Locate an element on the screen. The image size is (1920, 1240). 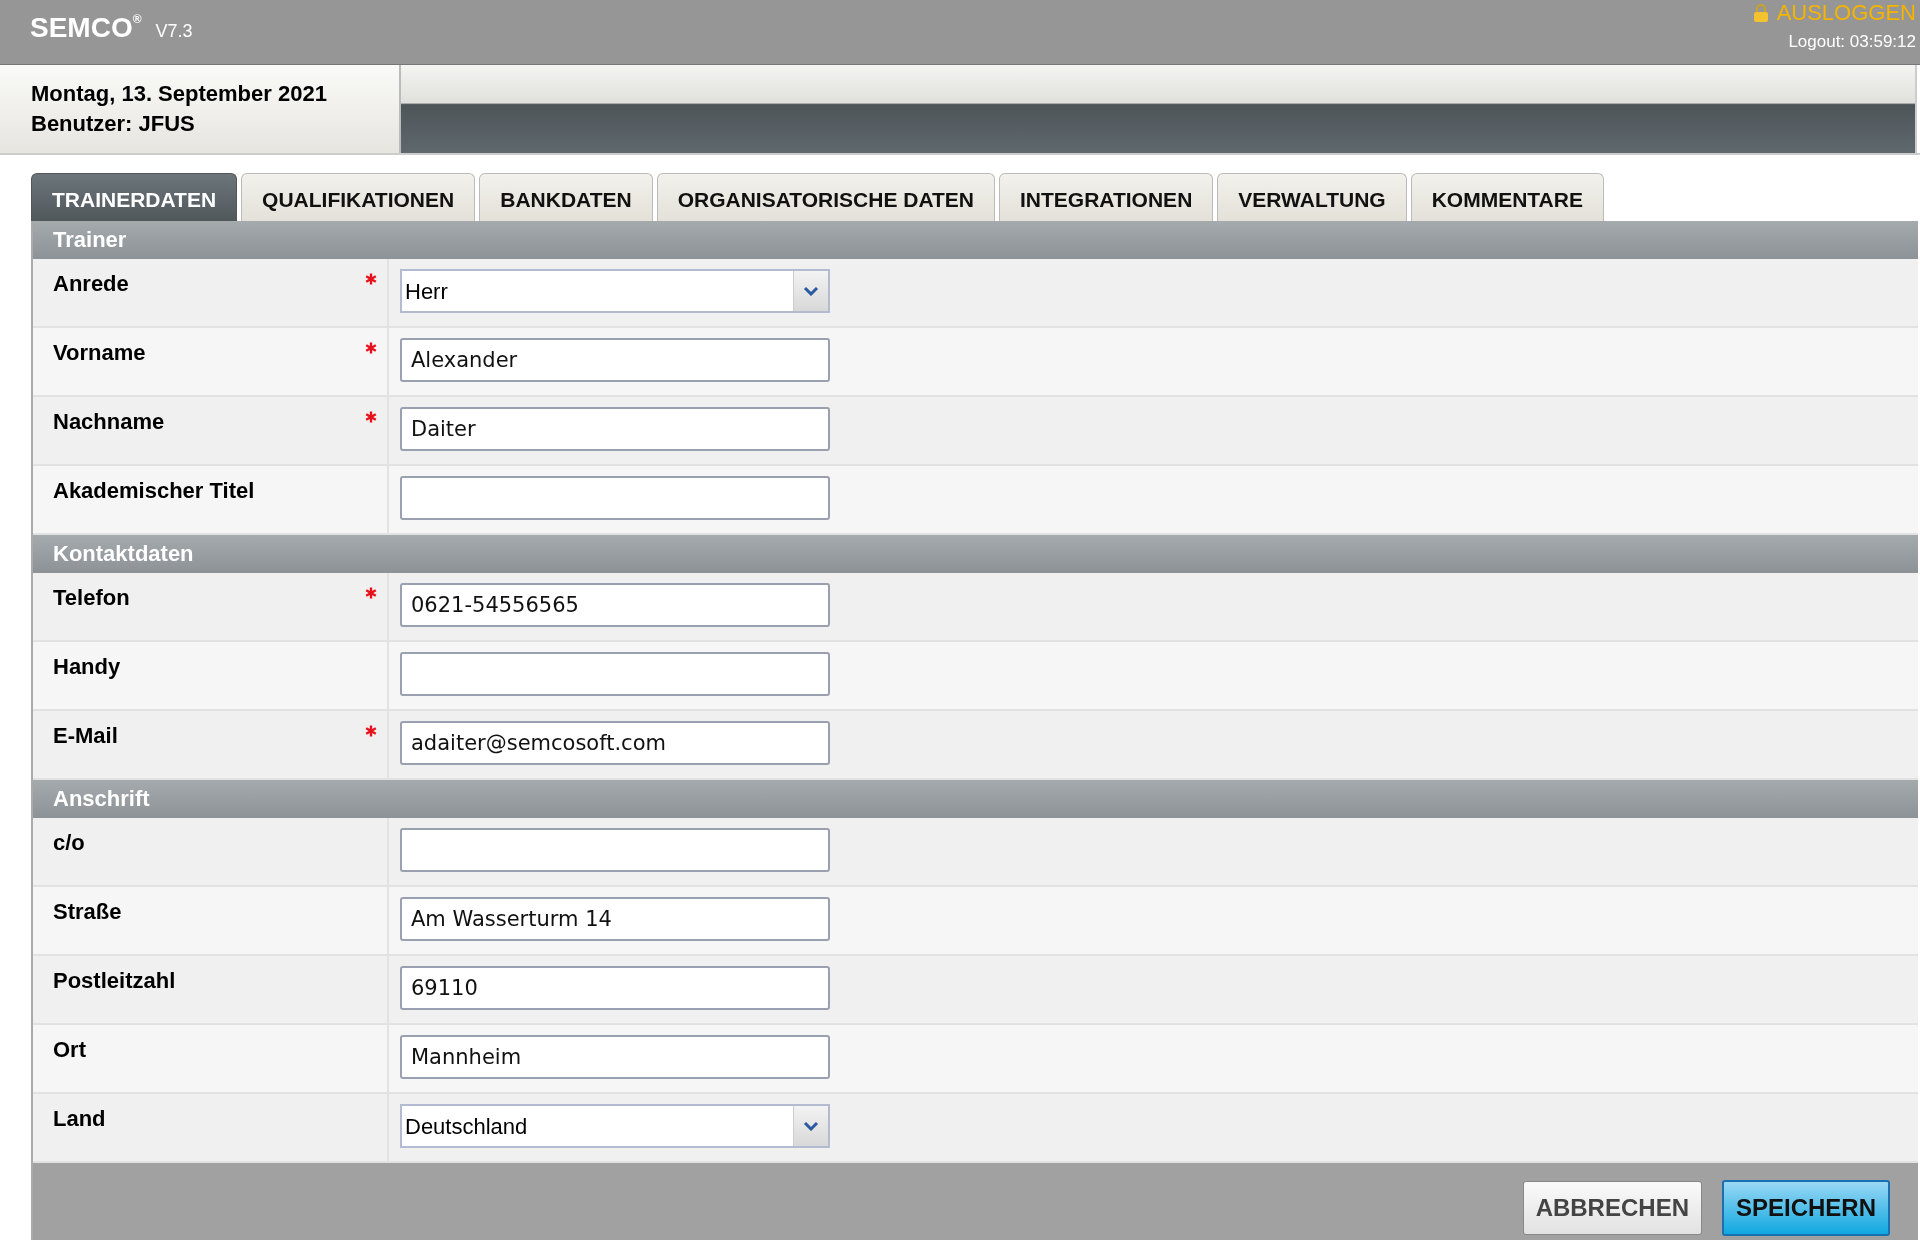
field-label: Land is located at coordinates (79, 1119).